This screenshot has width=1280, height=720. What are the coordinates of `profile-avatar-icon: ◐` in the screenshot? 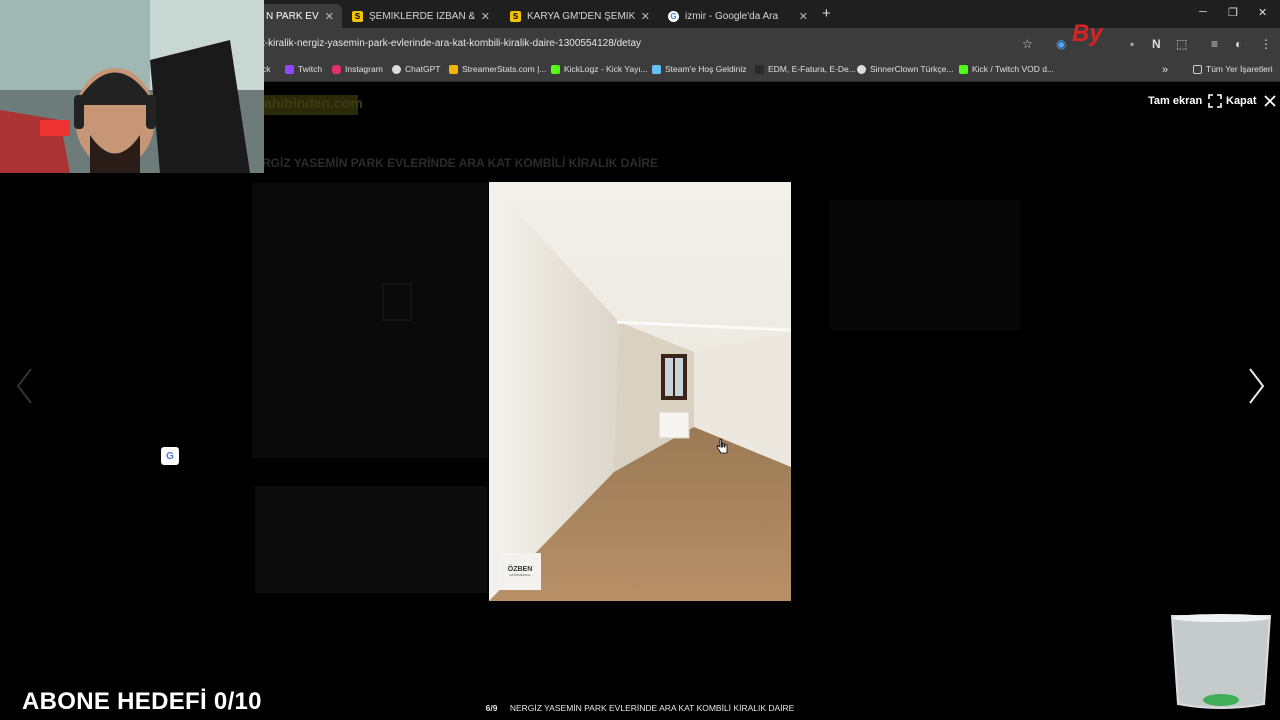 It's located at (1238, 44).